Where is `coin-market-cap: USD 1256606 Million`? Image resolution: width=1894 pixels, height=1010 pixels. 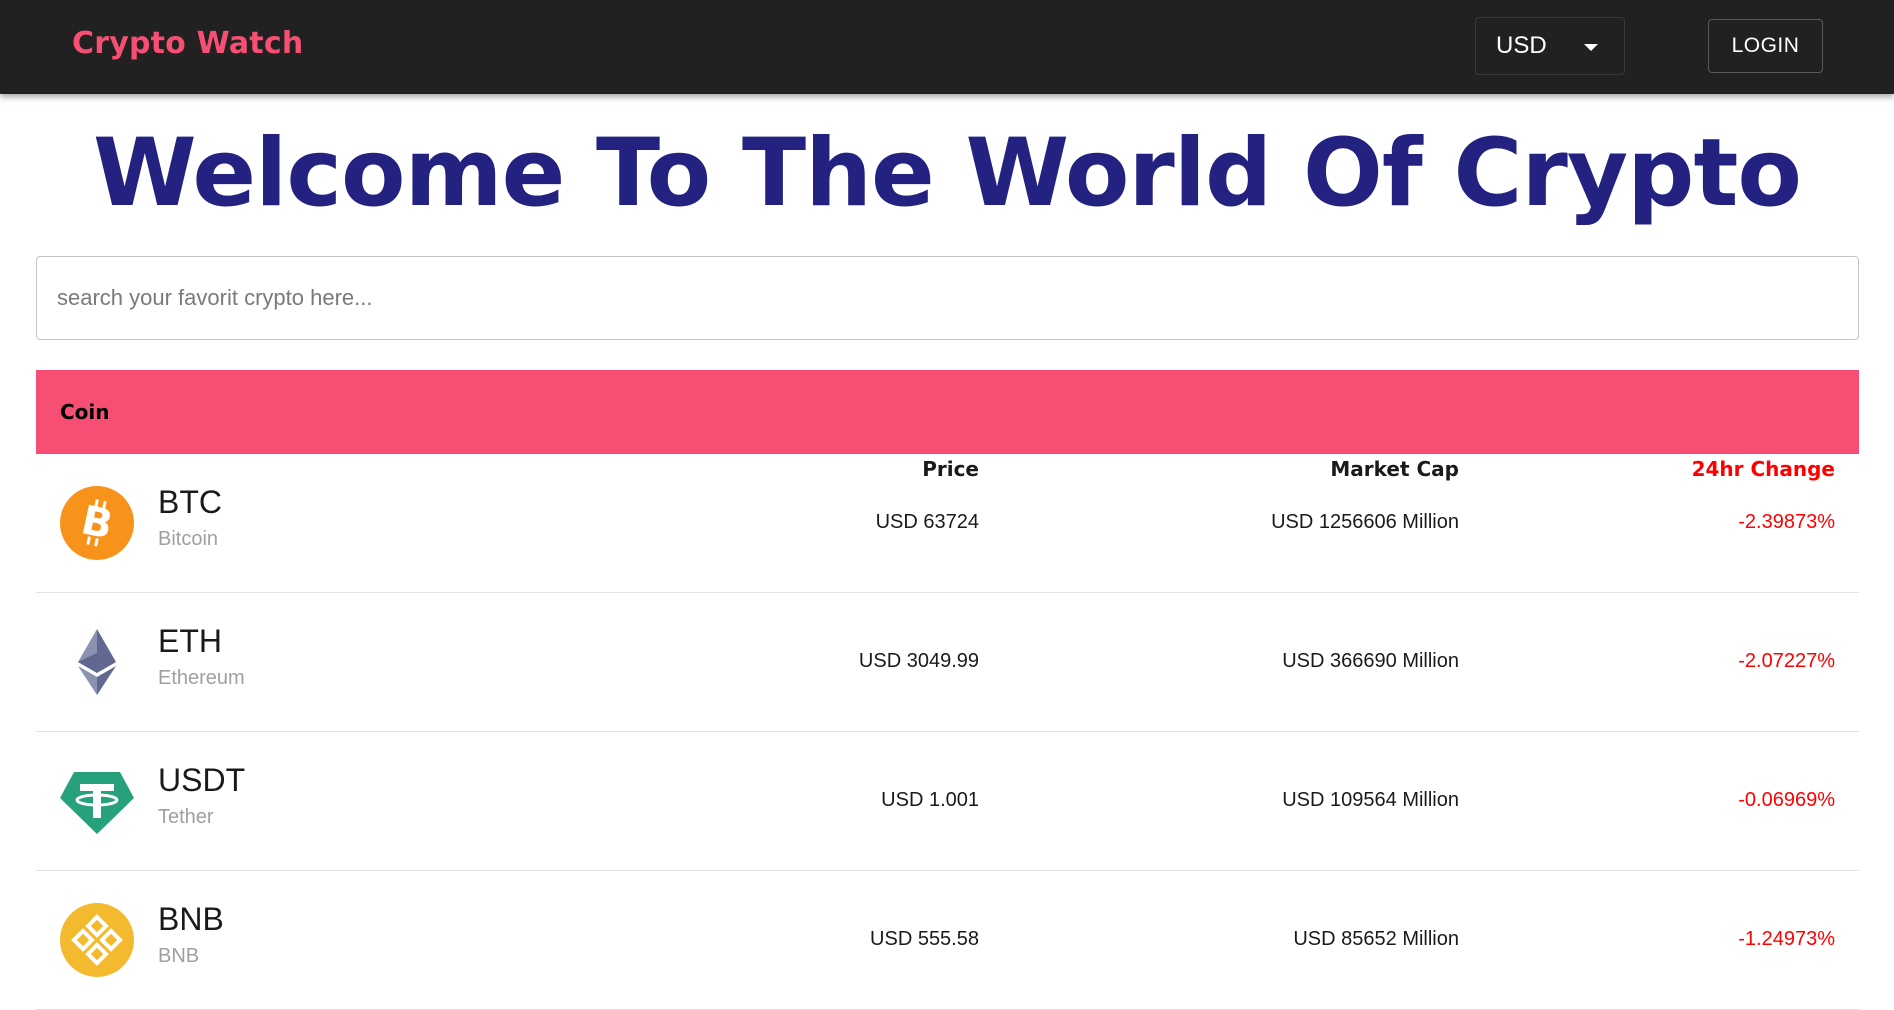
coin-market-cap: USD 1256606 Million is located at coordinates (1365, 522).